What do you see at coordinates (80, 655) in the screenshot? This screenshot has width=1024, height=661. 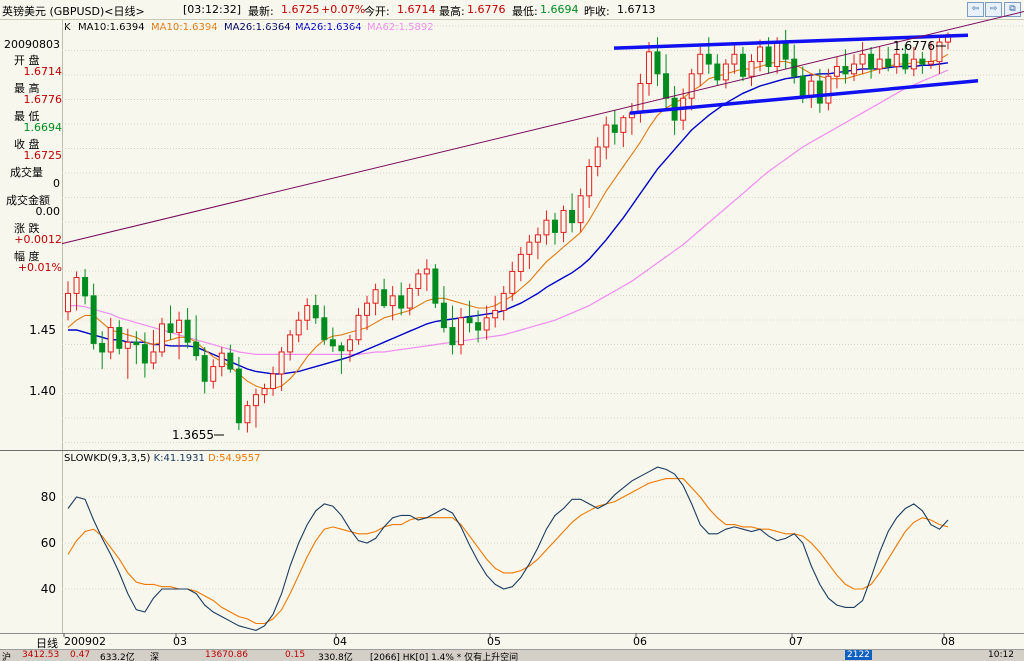 I see `status-index1-change: 0.47` at bounding box center [80, 655].